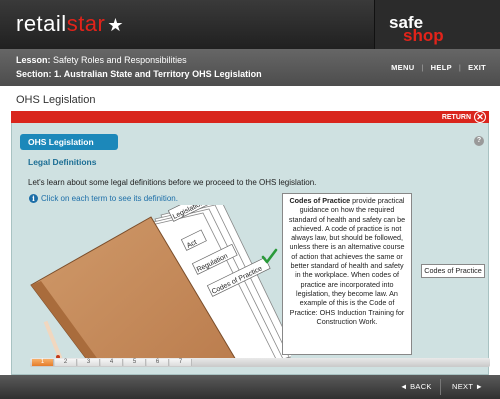 The height and width of the screenshot is (399, 500). I want to click on shopsafe-wordmark: shop safe, so click(416, 29).